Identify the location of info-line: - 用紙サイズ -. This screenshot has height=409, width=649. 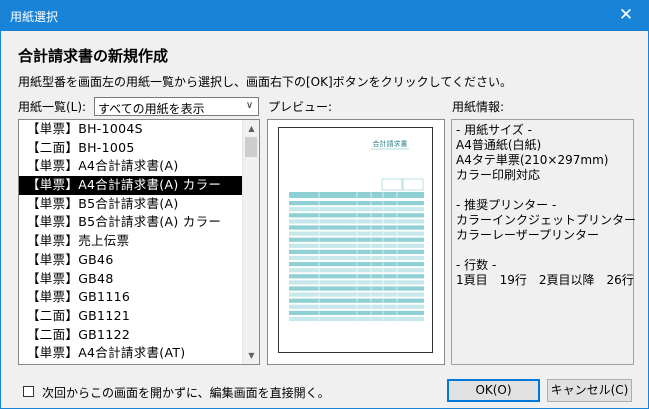
(494, 130).